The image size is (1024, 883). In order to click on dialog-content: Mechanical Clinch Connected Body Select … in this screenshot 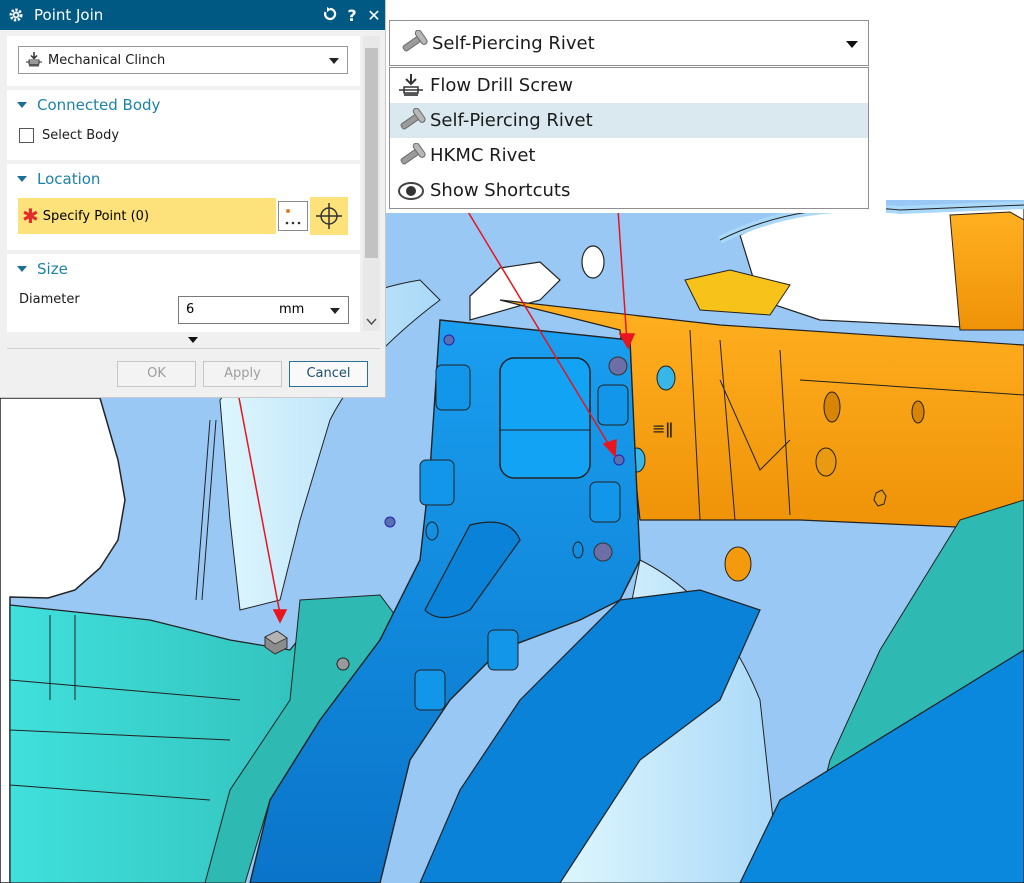, I will do `click(183, 186)`.